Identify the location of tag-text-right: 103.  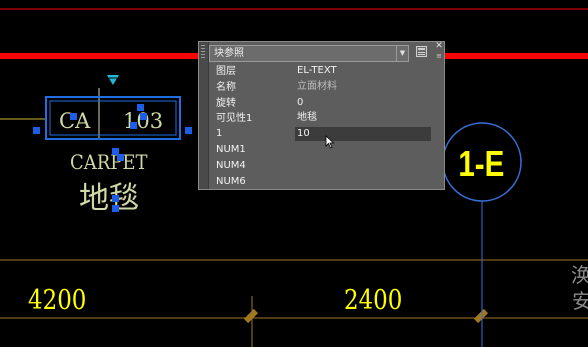
(143, 121).